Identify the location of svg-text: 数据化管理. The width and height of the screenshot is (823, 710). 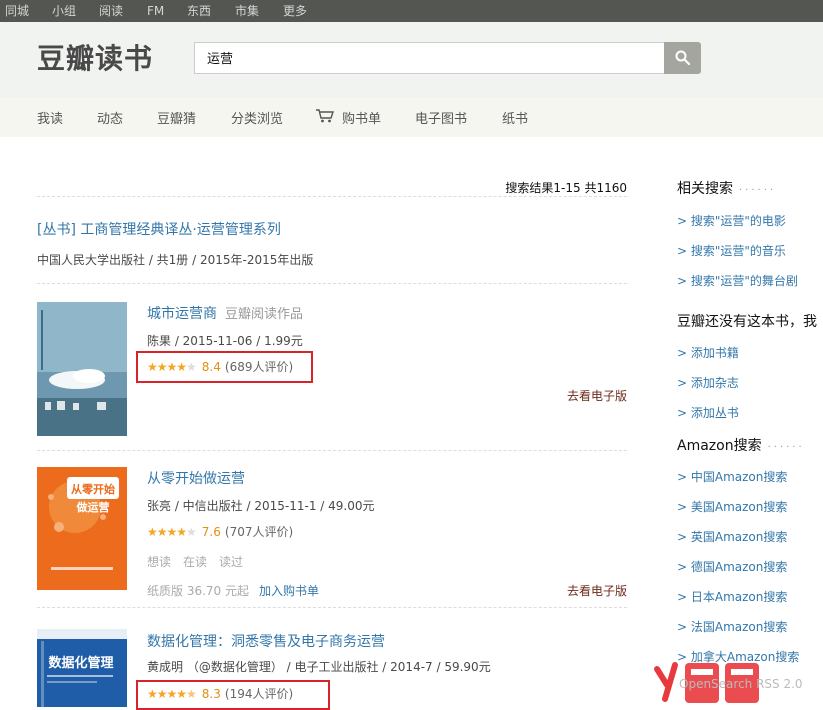
(80, 663).